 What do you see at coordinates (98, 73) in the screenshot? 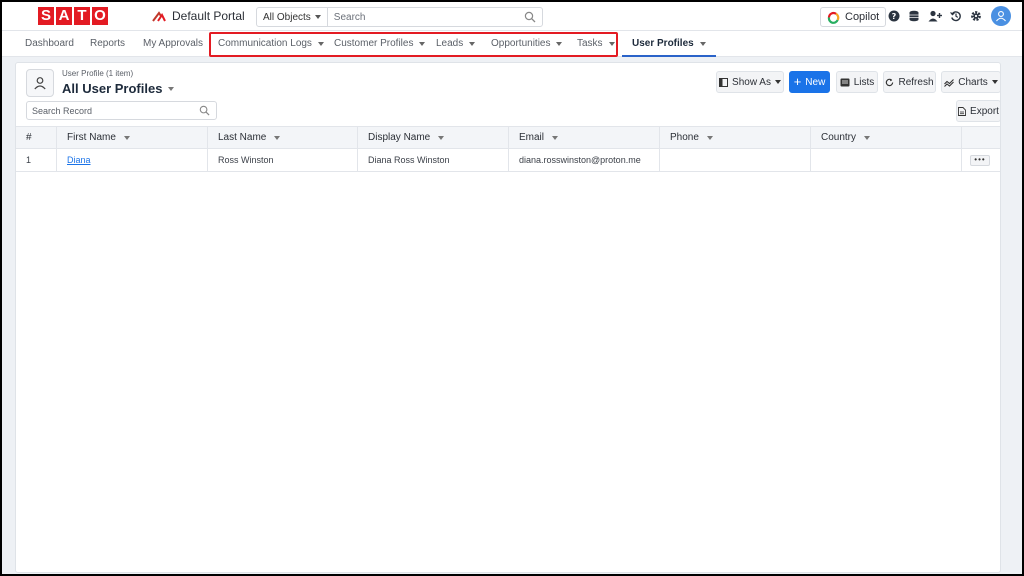
I see `record-count-label: User Profile (1 item)` at bounding box center [98, 73].